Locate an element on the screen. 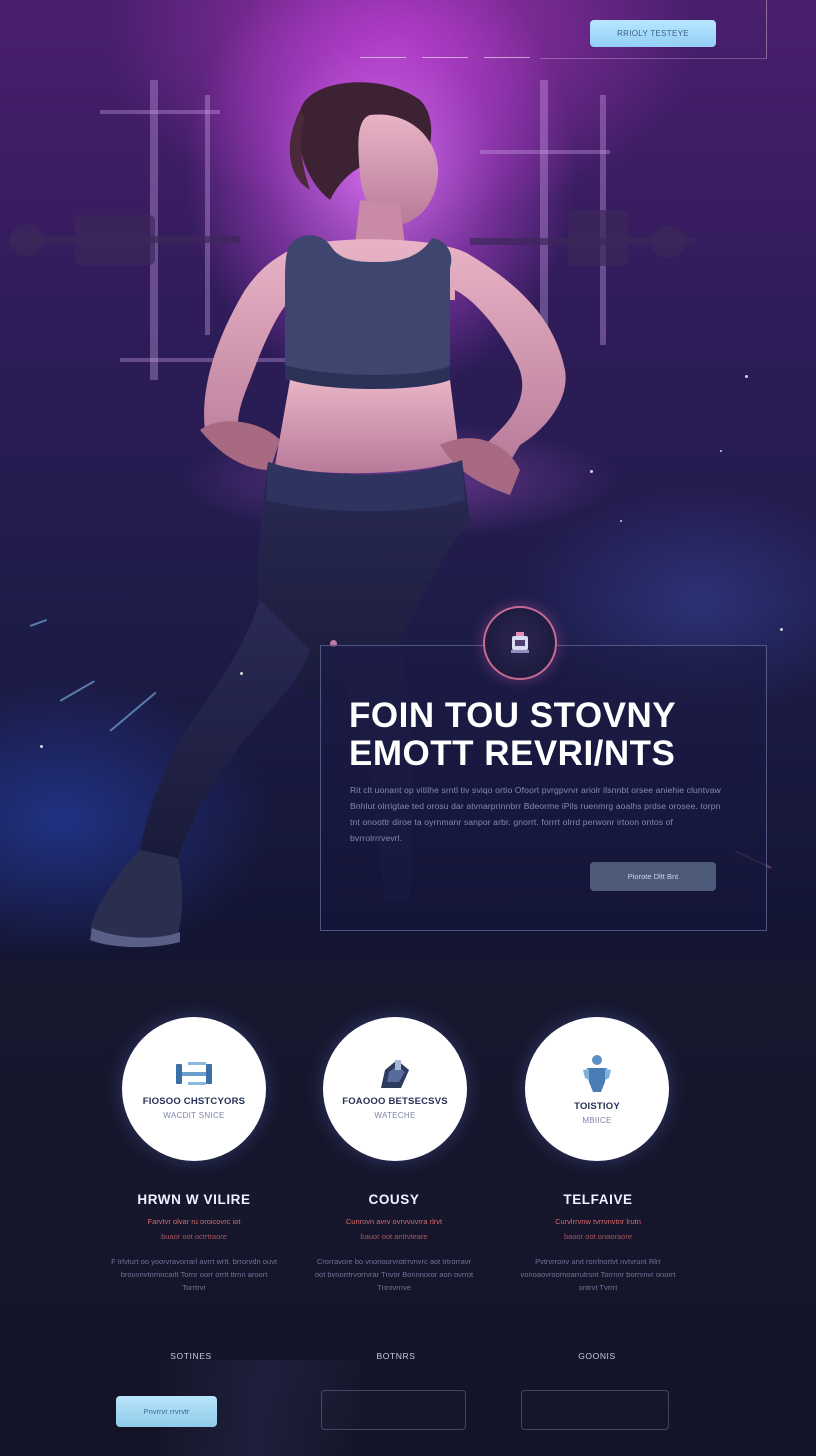 This screenshot has width=816, height=1456. feature-circle-title: FOAOOO BETSECSVS is located at coordinates (395, 1101).